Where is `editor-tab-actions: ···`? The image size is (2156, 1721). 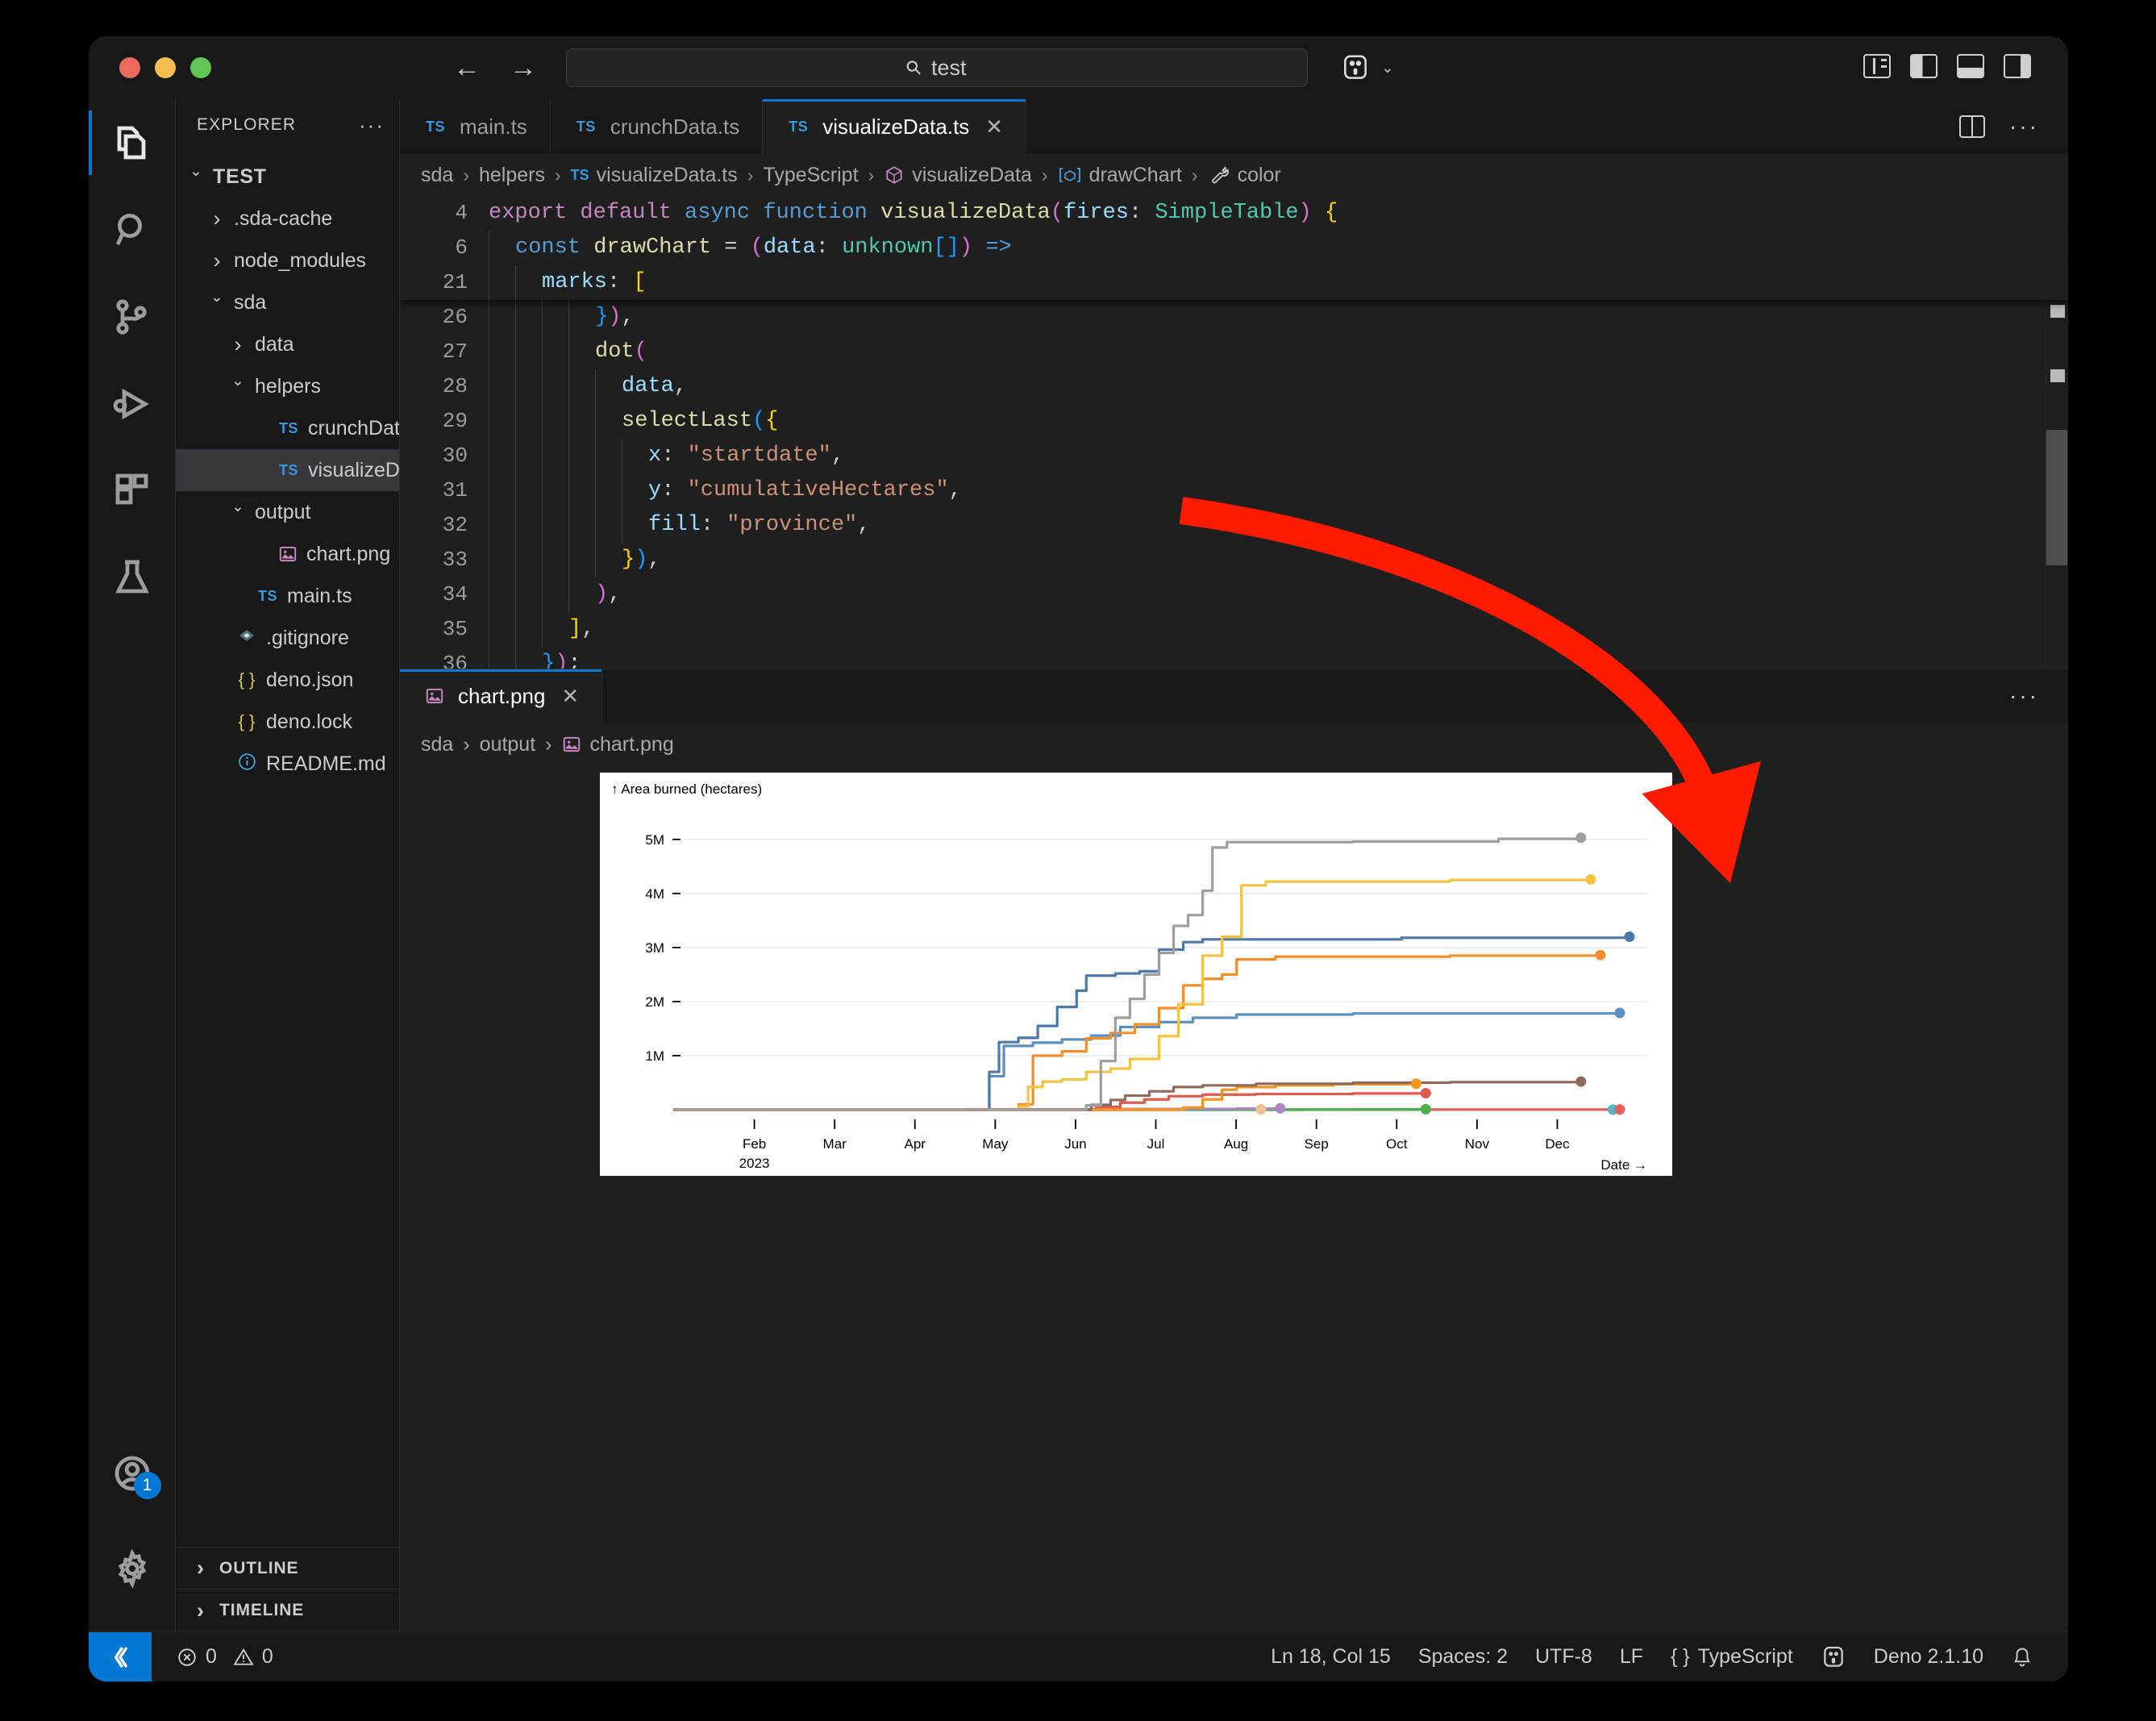
editor-tab-actions: ··· is located at coordinates (2013, 127).